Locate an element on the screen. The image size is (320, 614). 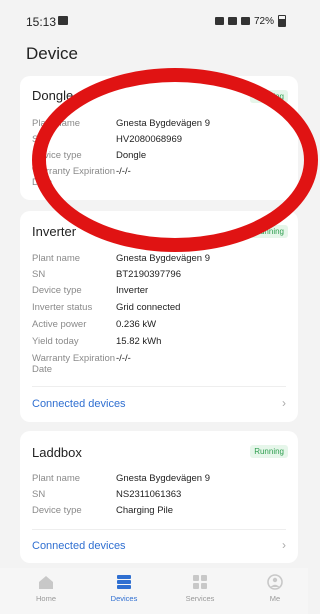
signal-icon is located at coordinates (245, 21).